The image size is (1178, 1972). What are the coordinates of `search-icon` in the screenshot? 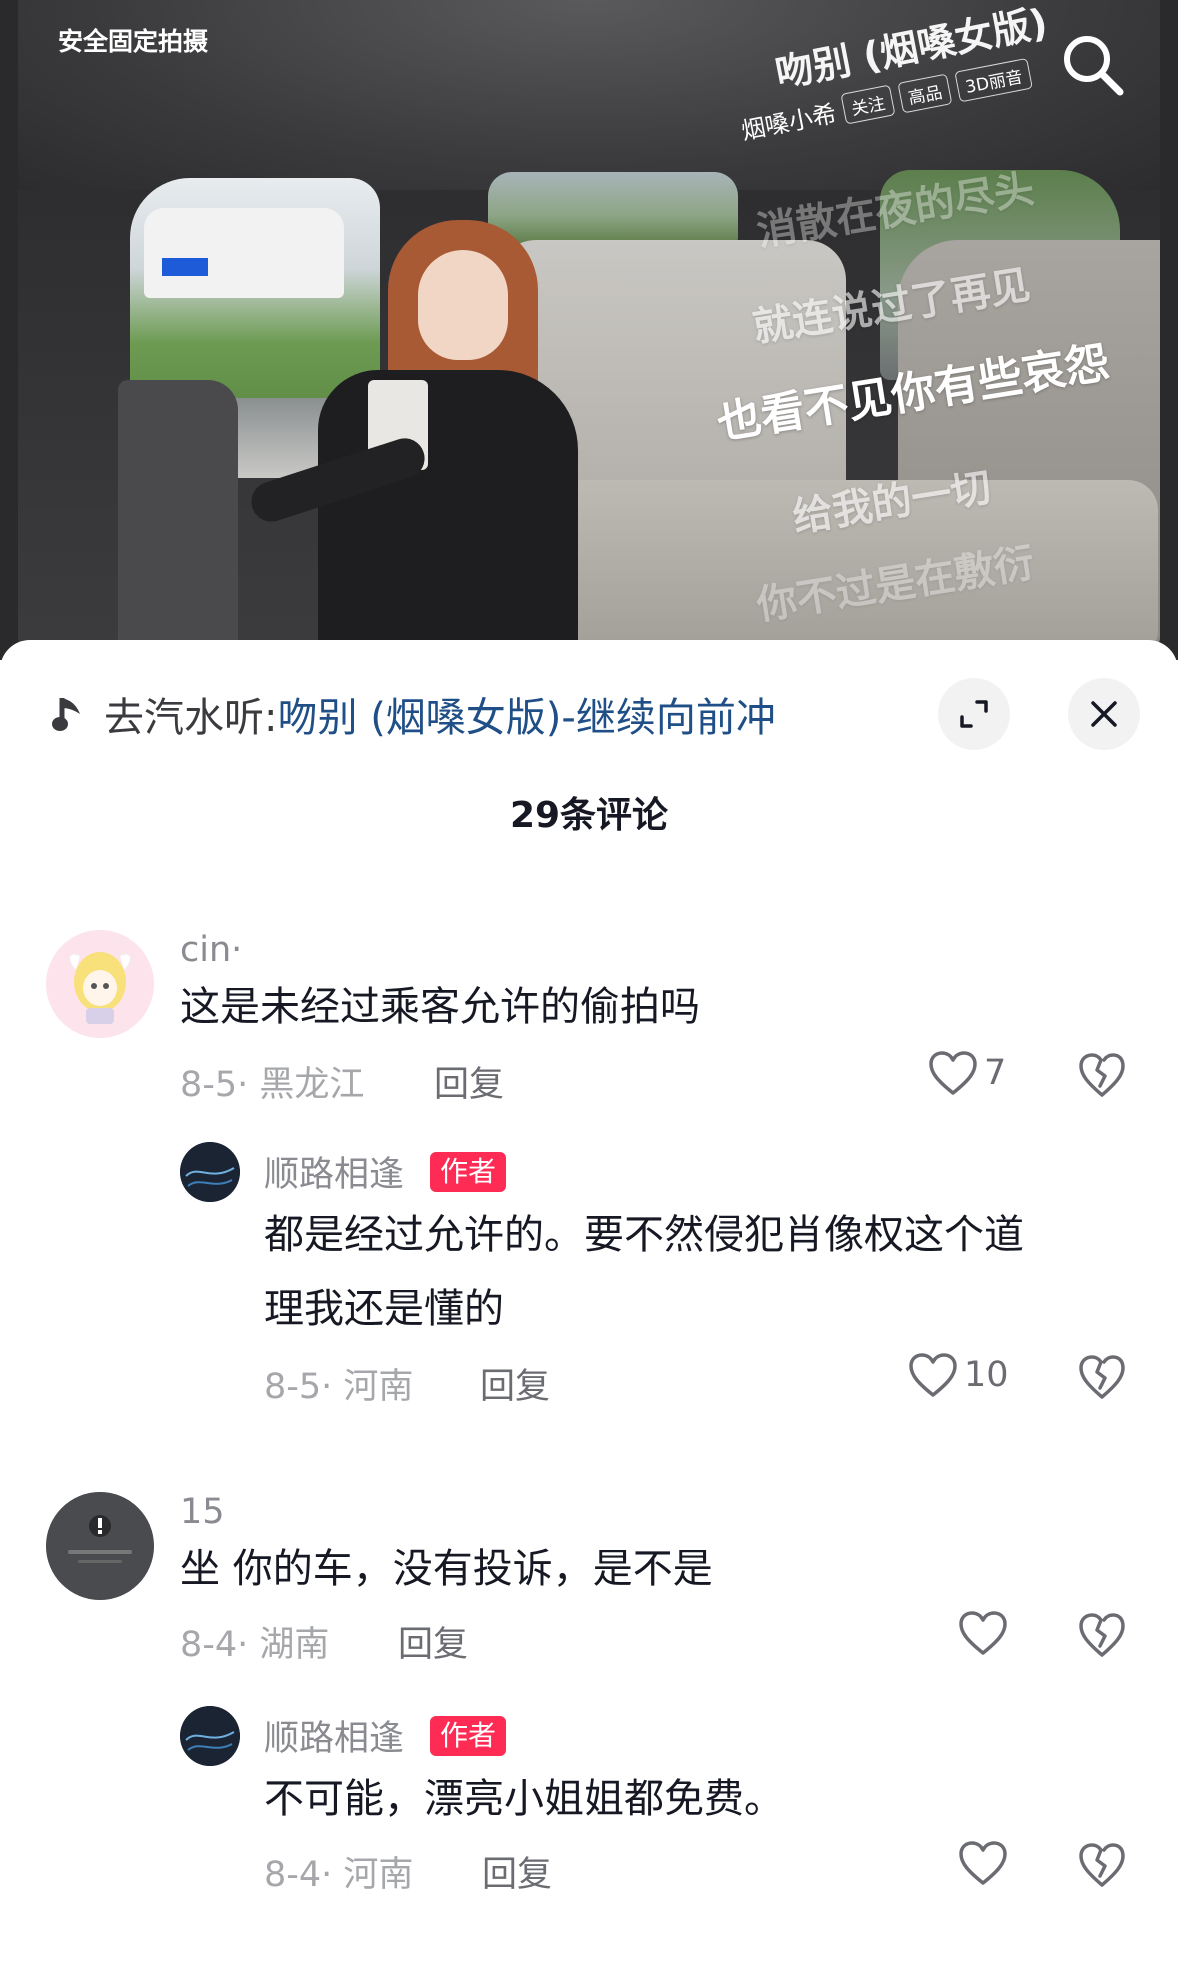 It's located at (1094, 66).